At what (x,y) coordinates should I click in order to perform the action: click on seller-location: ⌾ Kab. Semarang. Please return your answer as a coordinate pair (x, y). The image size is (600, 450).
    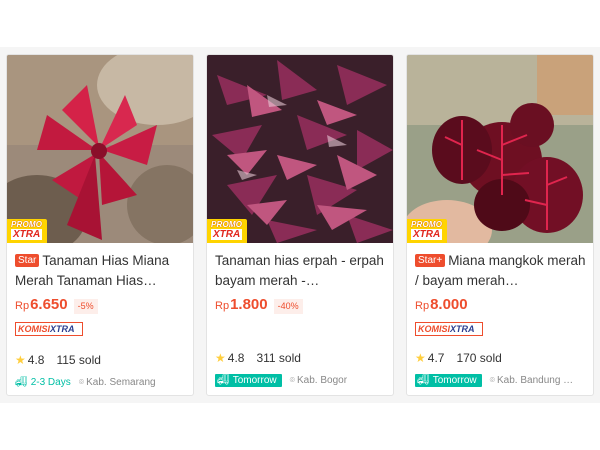
    Looking at the image, I should click on (117, 382).